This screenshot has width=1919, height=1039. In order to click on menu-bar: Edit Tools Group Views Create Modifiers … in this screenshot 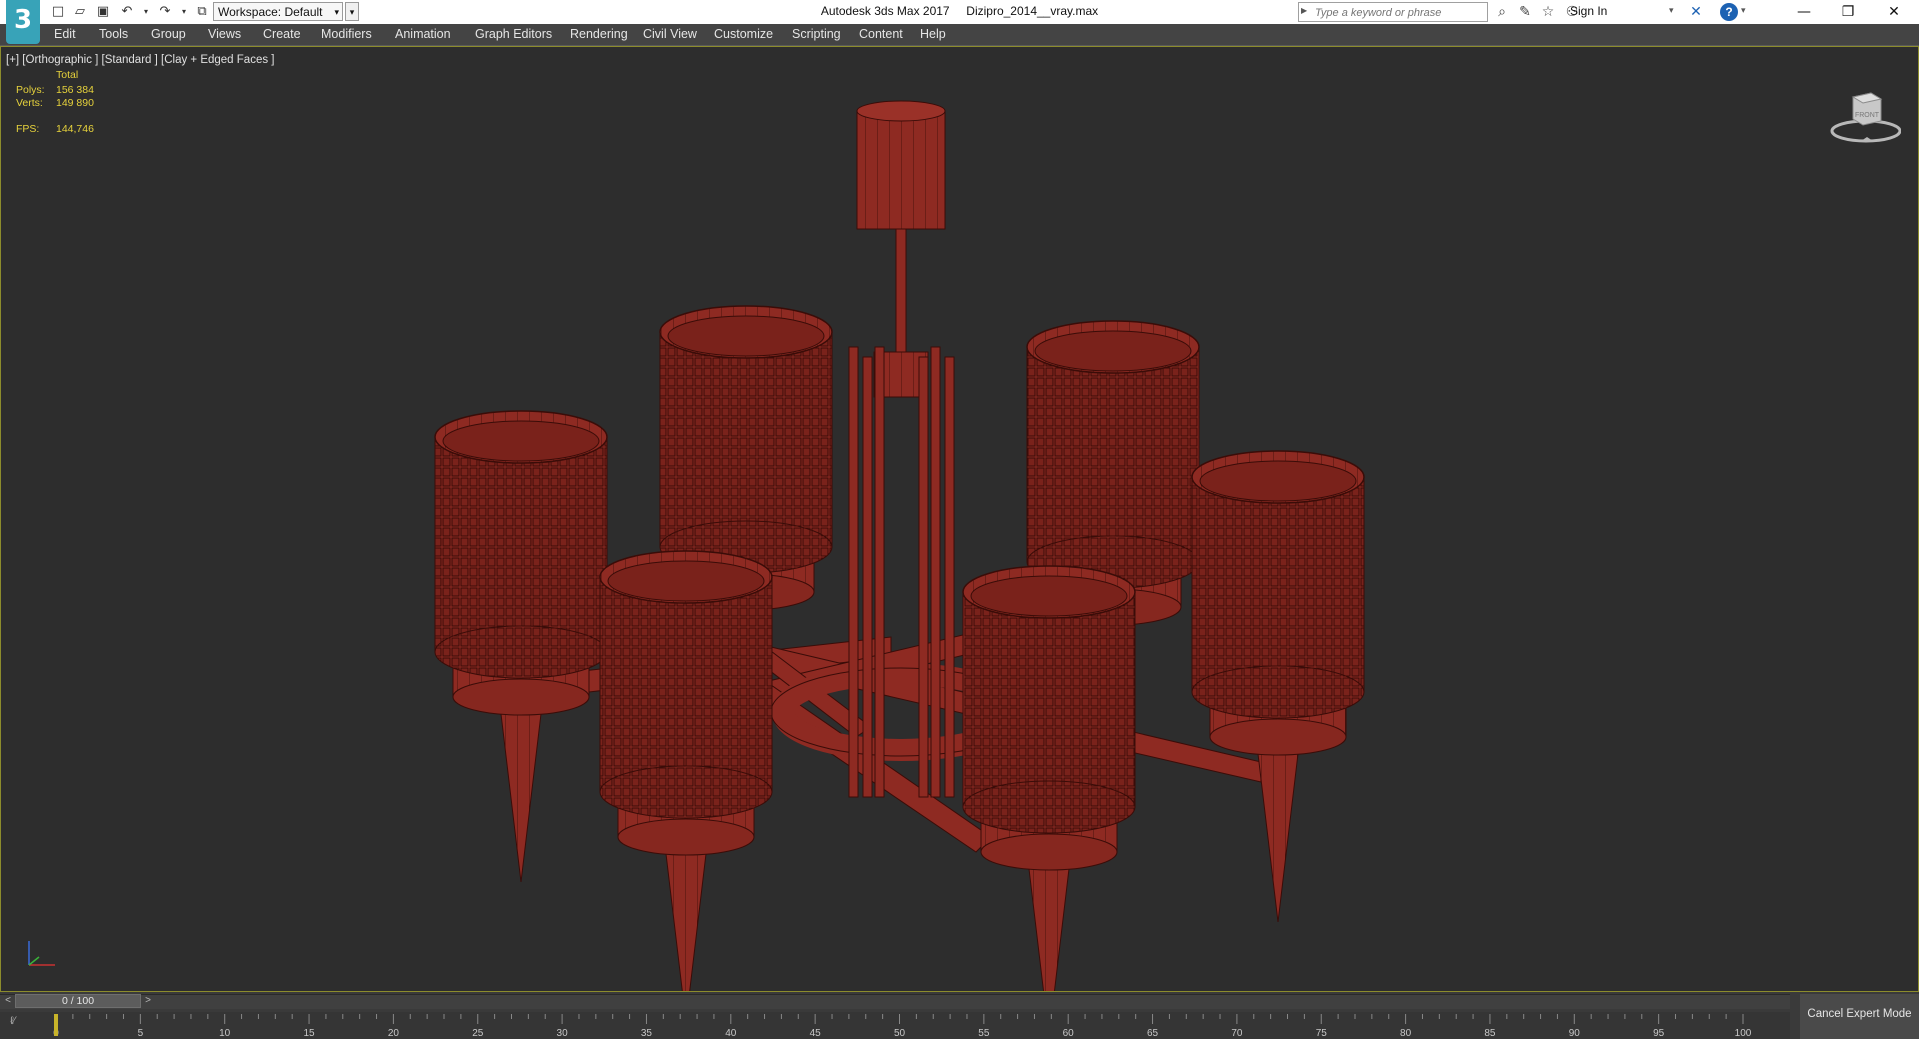, I will do `click(959, 35)`.